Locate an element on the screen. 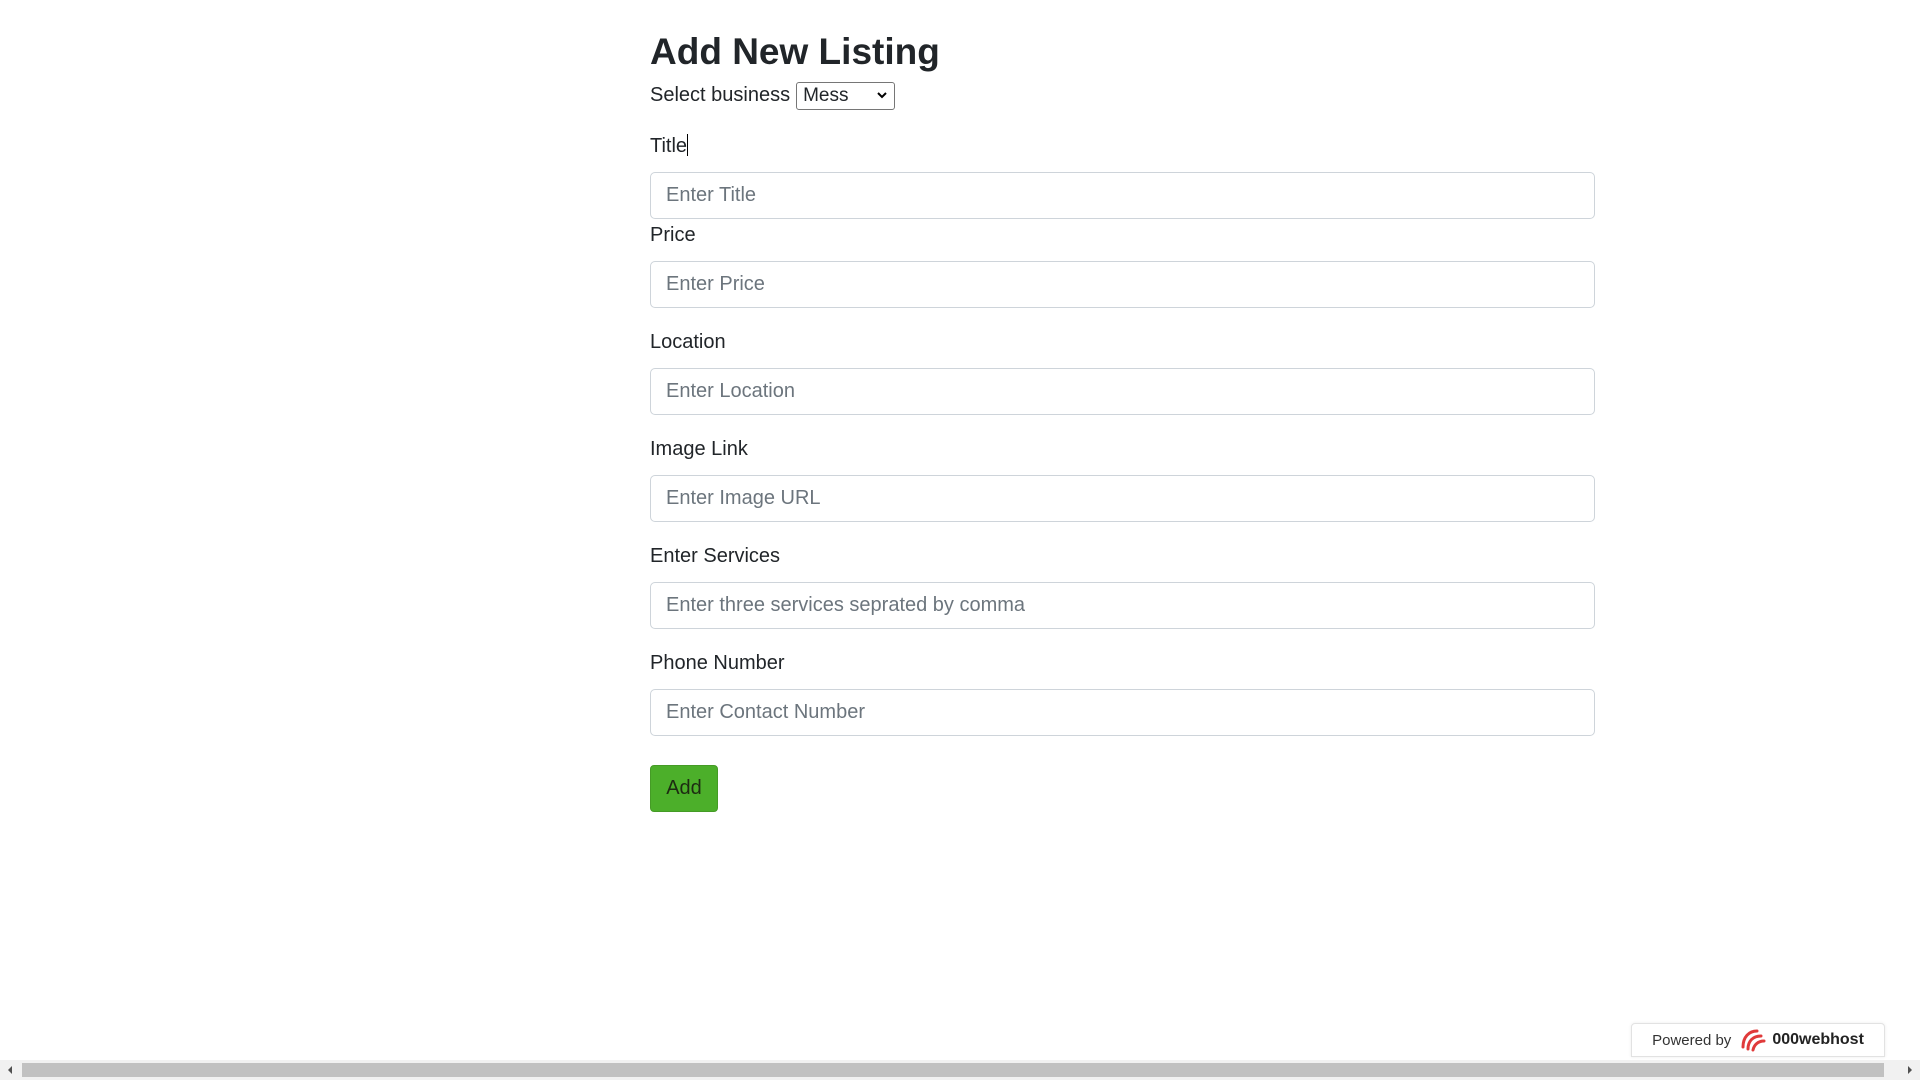 The image size is (1920, 1080). title-group: Title is located at coordinates (1122, 176).